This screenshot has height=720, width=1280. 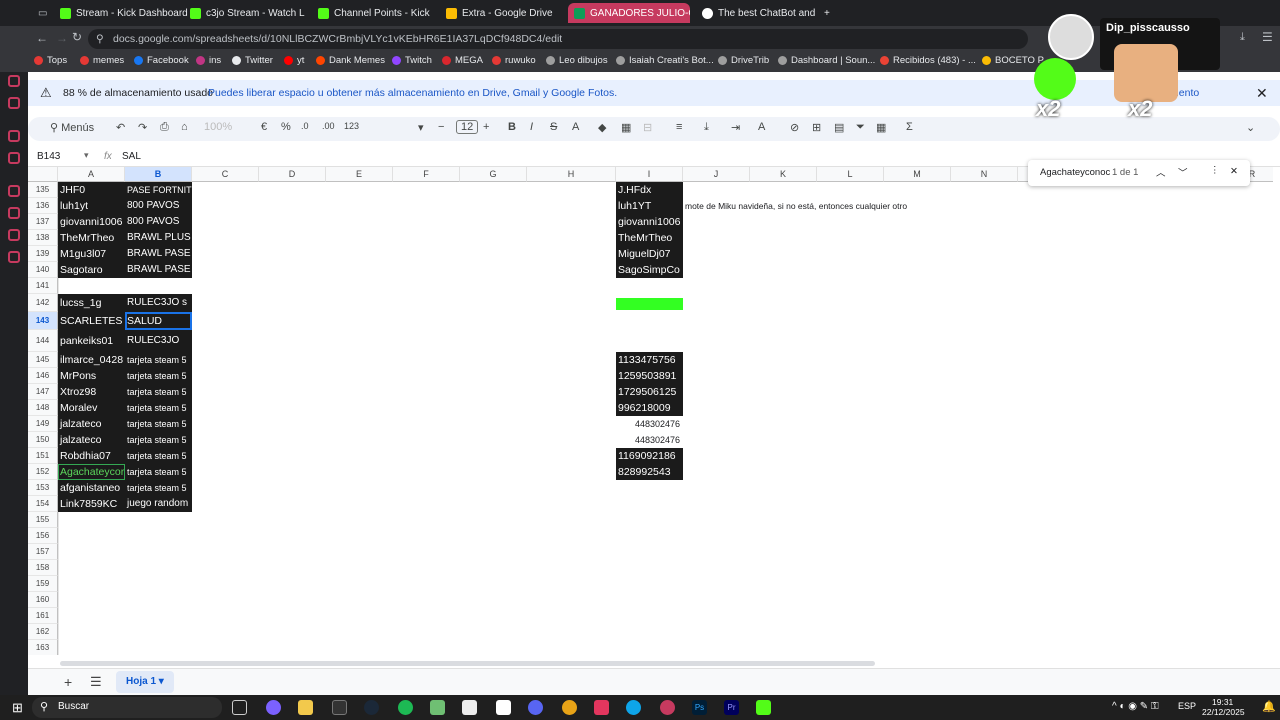 What do you see at coordinates (184, 127) in the screenshot?
I see `paint-format-icon: ⌂` at bounding box center [184, 127].